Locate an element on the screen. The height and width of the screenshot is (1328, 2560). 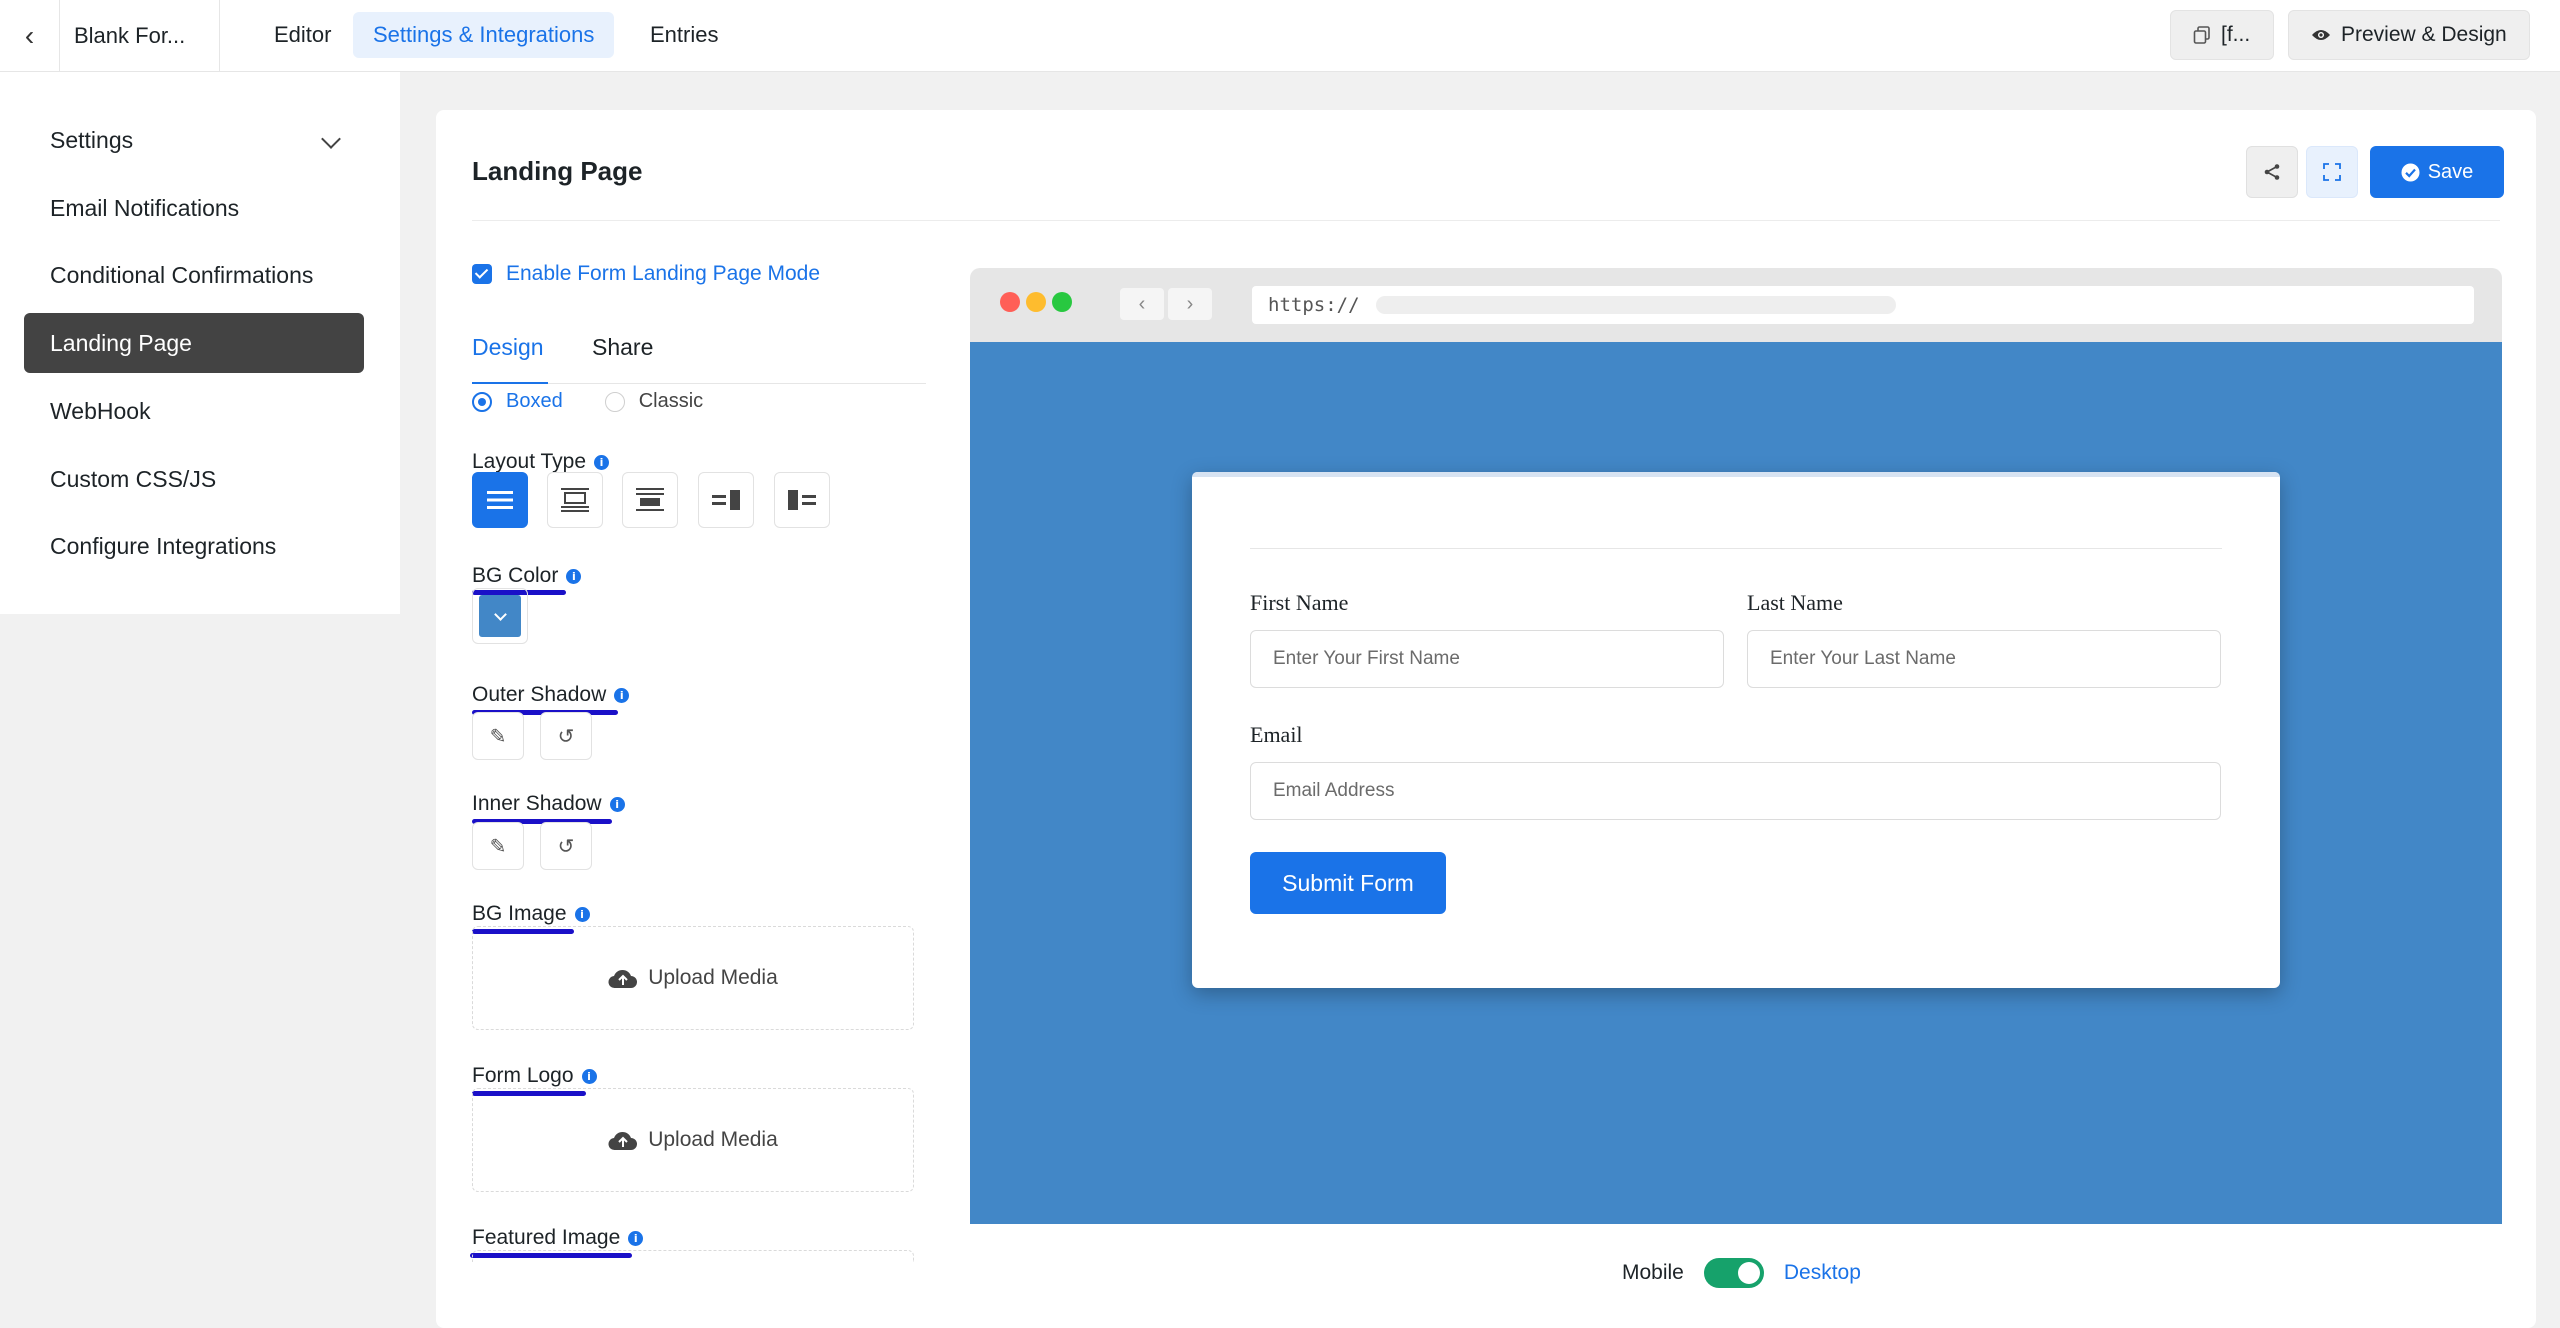
inner-shadow-reset-button: ↺ is located at coordinates (566, 846).